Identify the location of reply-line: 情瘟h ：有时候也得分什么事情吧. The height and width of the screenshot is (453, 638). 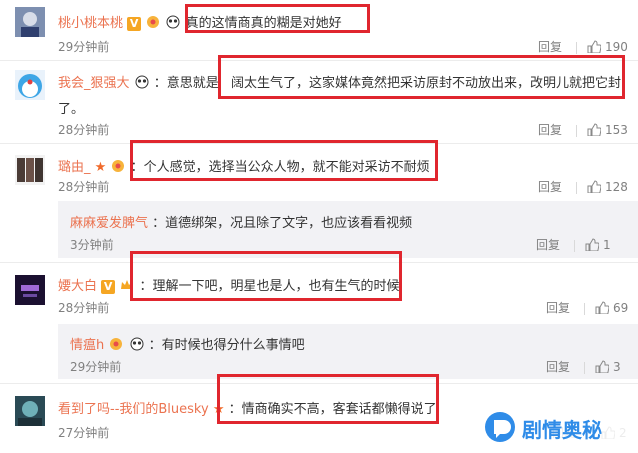
(187, 344).